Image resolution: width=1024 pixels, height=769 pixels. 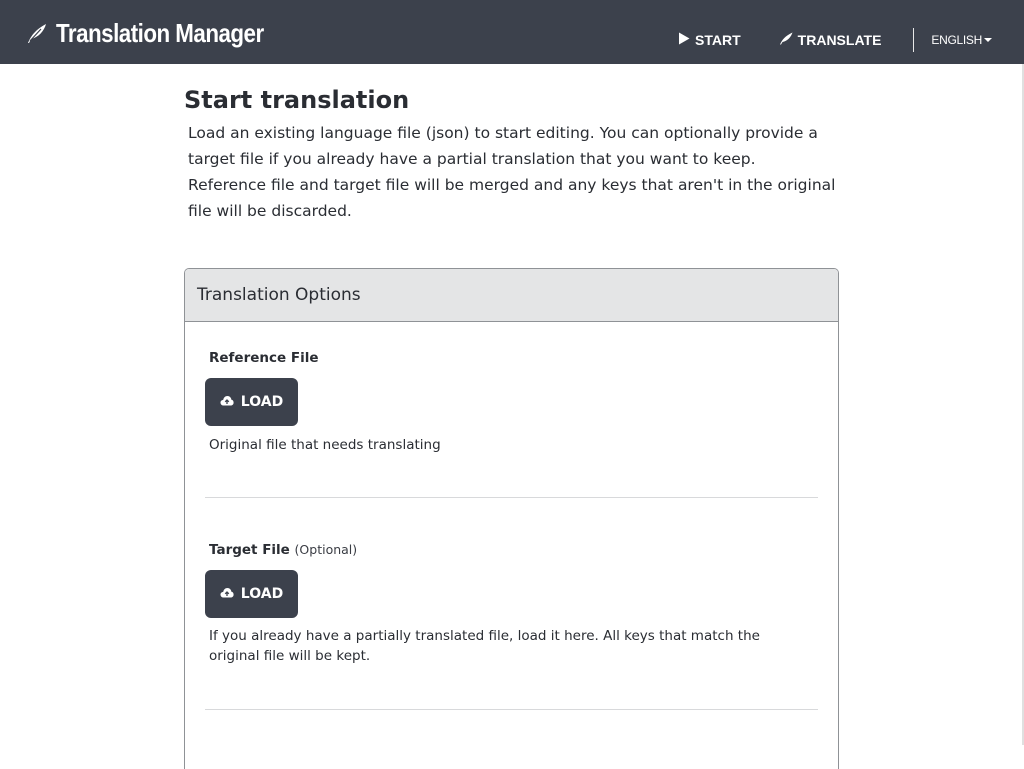 What do you see at coordinates (297, 100) in the screenshot?
I see `page-title: Start translation` at bounding box center [297, 100].